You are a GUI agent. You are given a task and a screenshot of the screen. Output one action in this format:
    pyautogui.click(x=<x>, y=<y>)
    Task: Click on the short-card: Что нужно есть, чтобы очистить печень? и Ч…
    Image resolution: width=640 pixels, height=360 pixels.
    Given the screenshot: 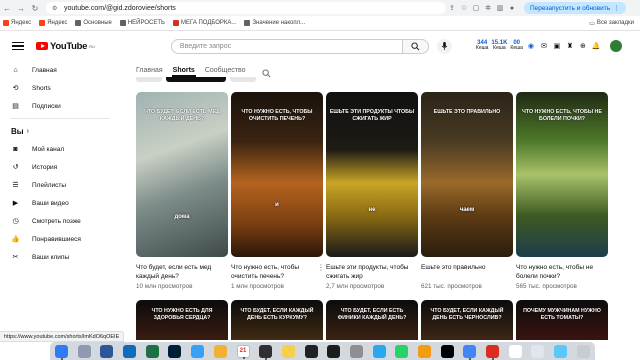 What is the action you would take?
    pyautogui.click(x=278, y=192)
    